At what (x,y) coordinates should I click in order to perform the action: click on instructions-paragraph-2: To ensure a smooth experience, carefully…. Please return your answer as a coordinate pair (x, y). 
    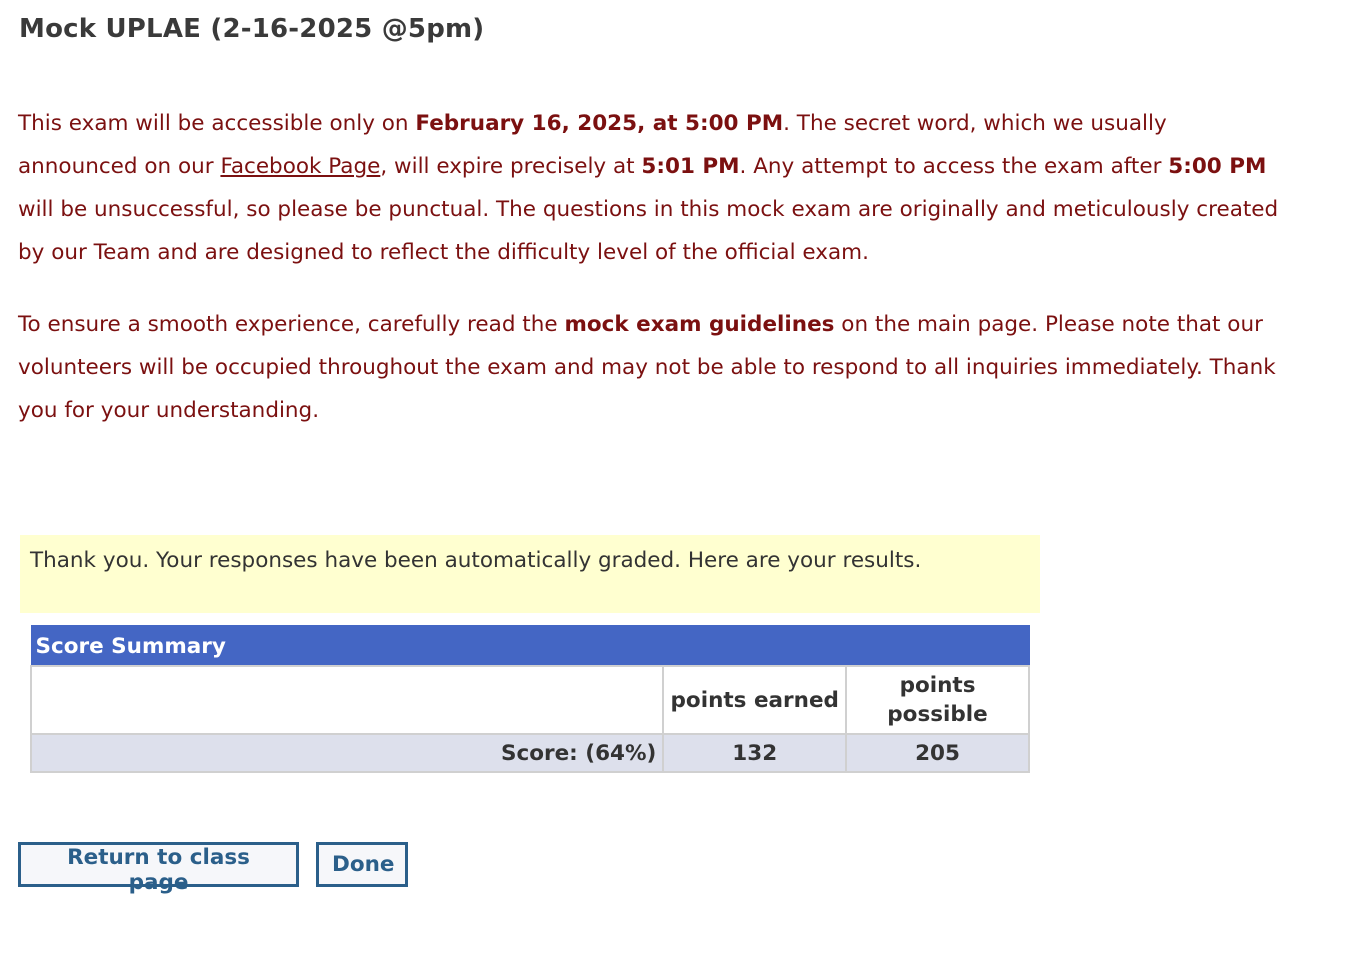
    Looking at the image, I should click on (653, 367).